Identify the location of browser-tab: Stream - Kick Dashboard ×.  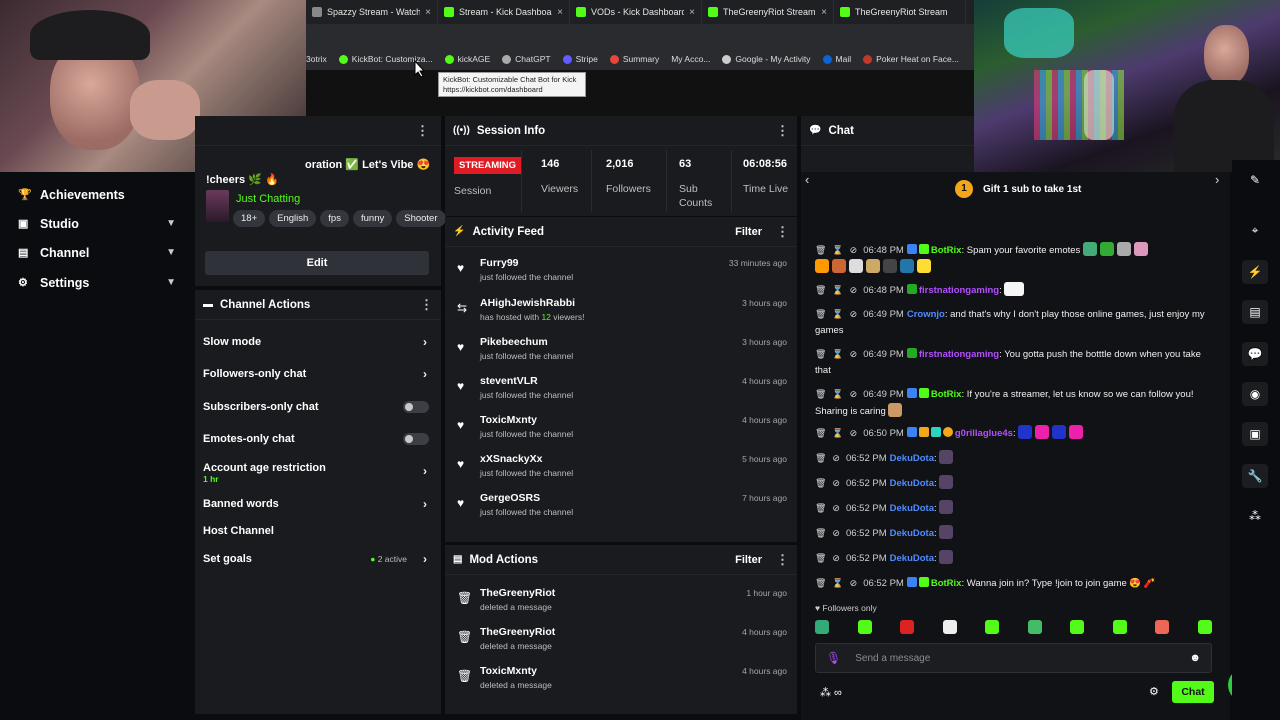
(504, 12).